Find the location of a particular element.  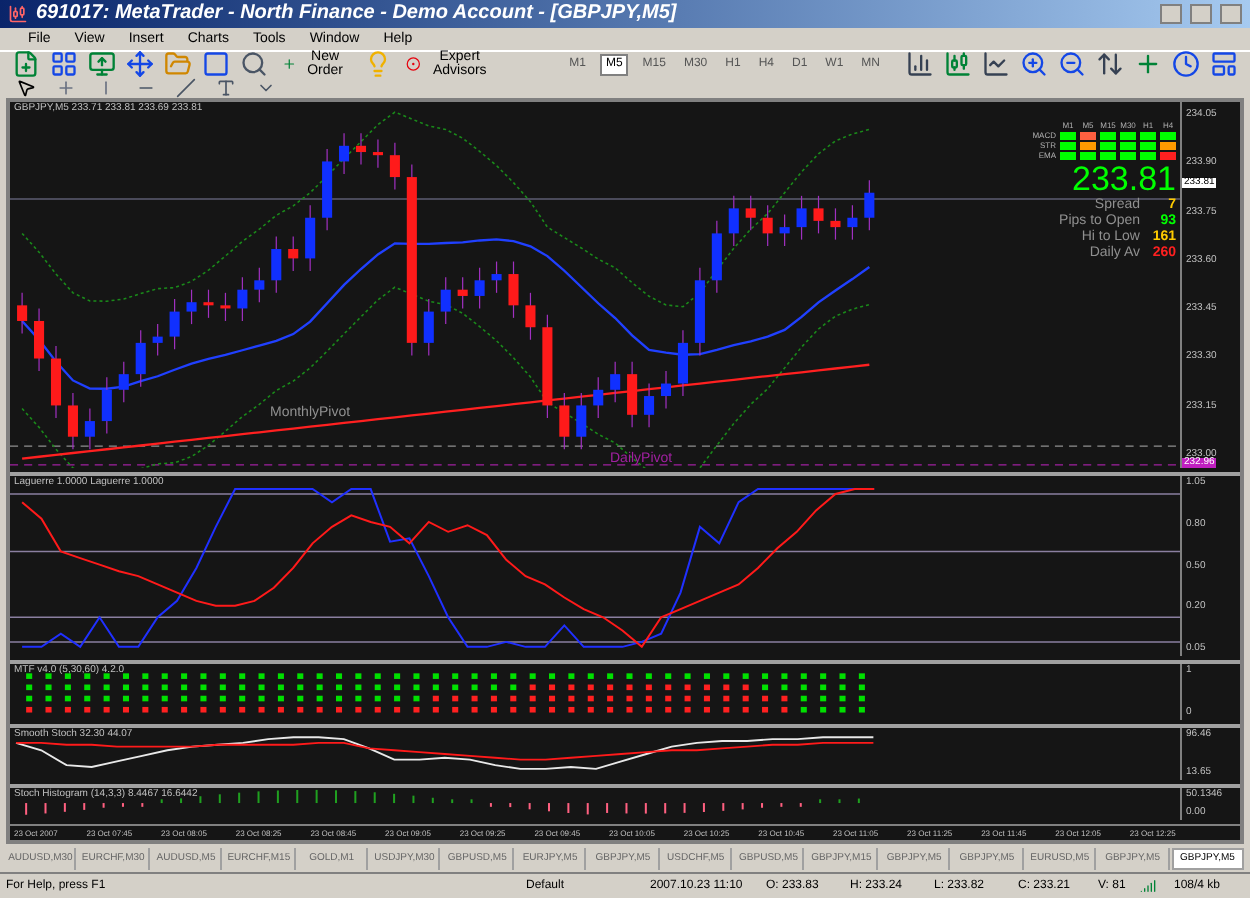

indicators-icon is located at coordinates (1148, 64).